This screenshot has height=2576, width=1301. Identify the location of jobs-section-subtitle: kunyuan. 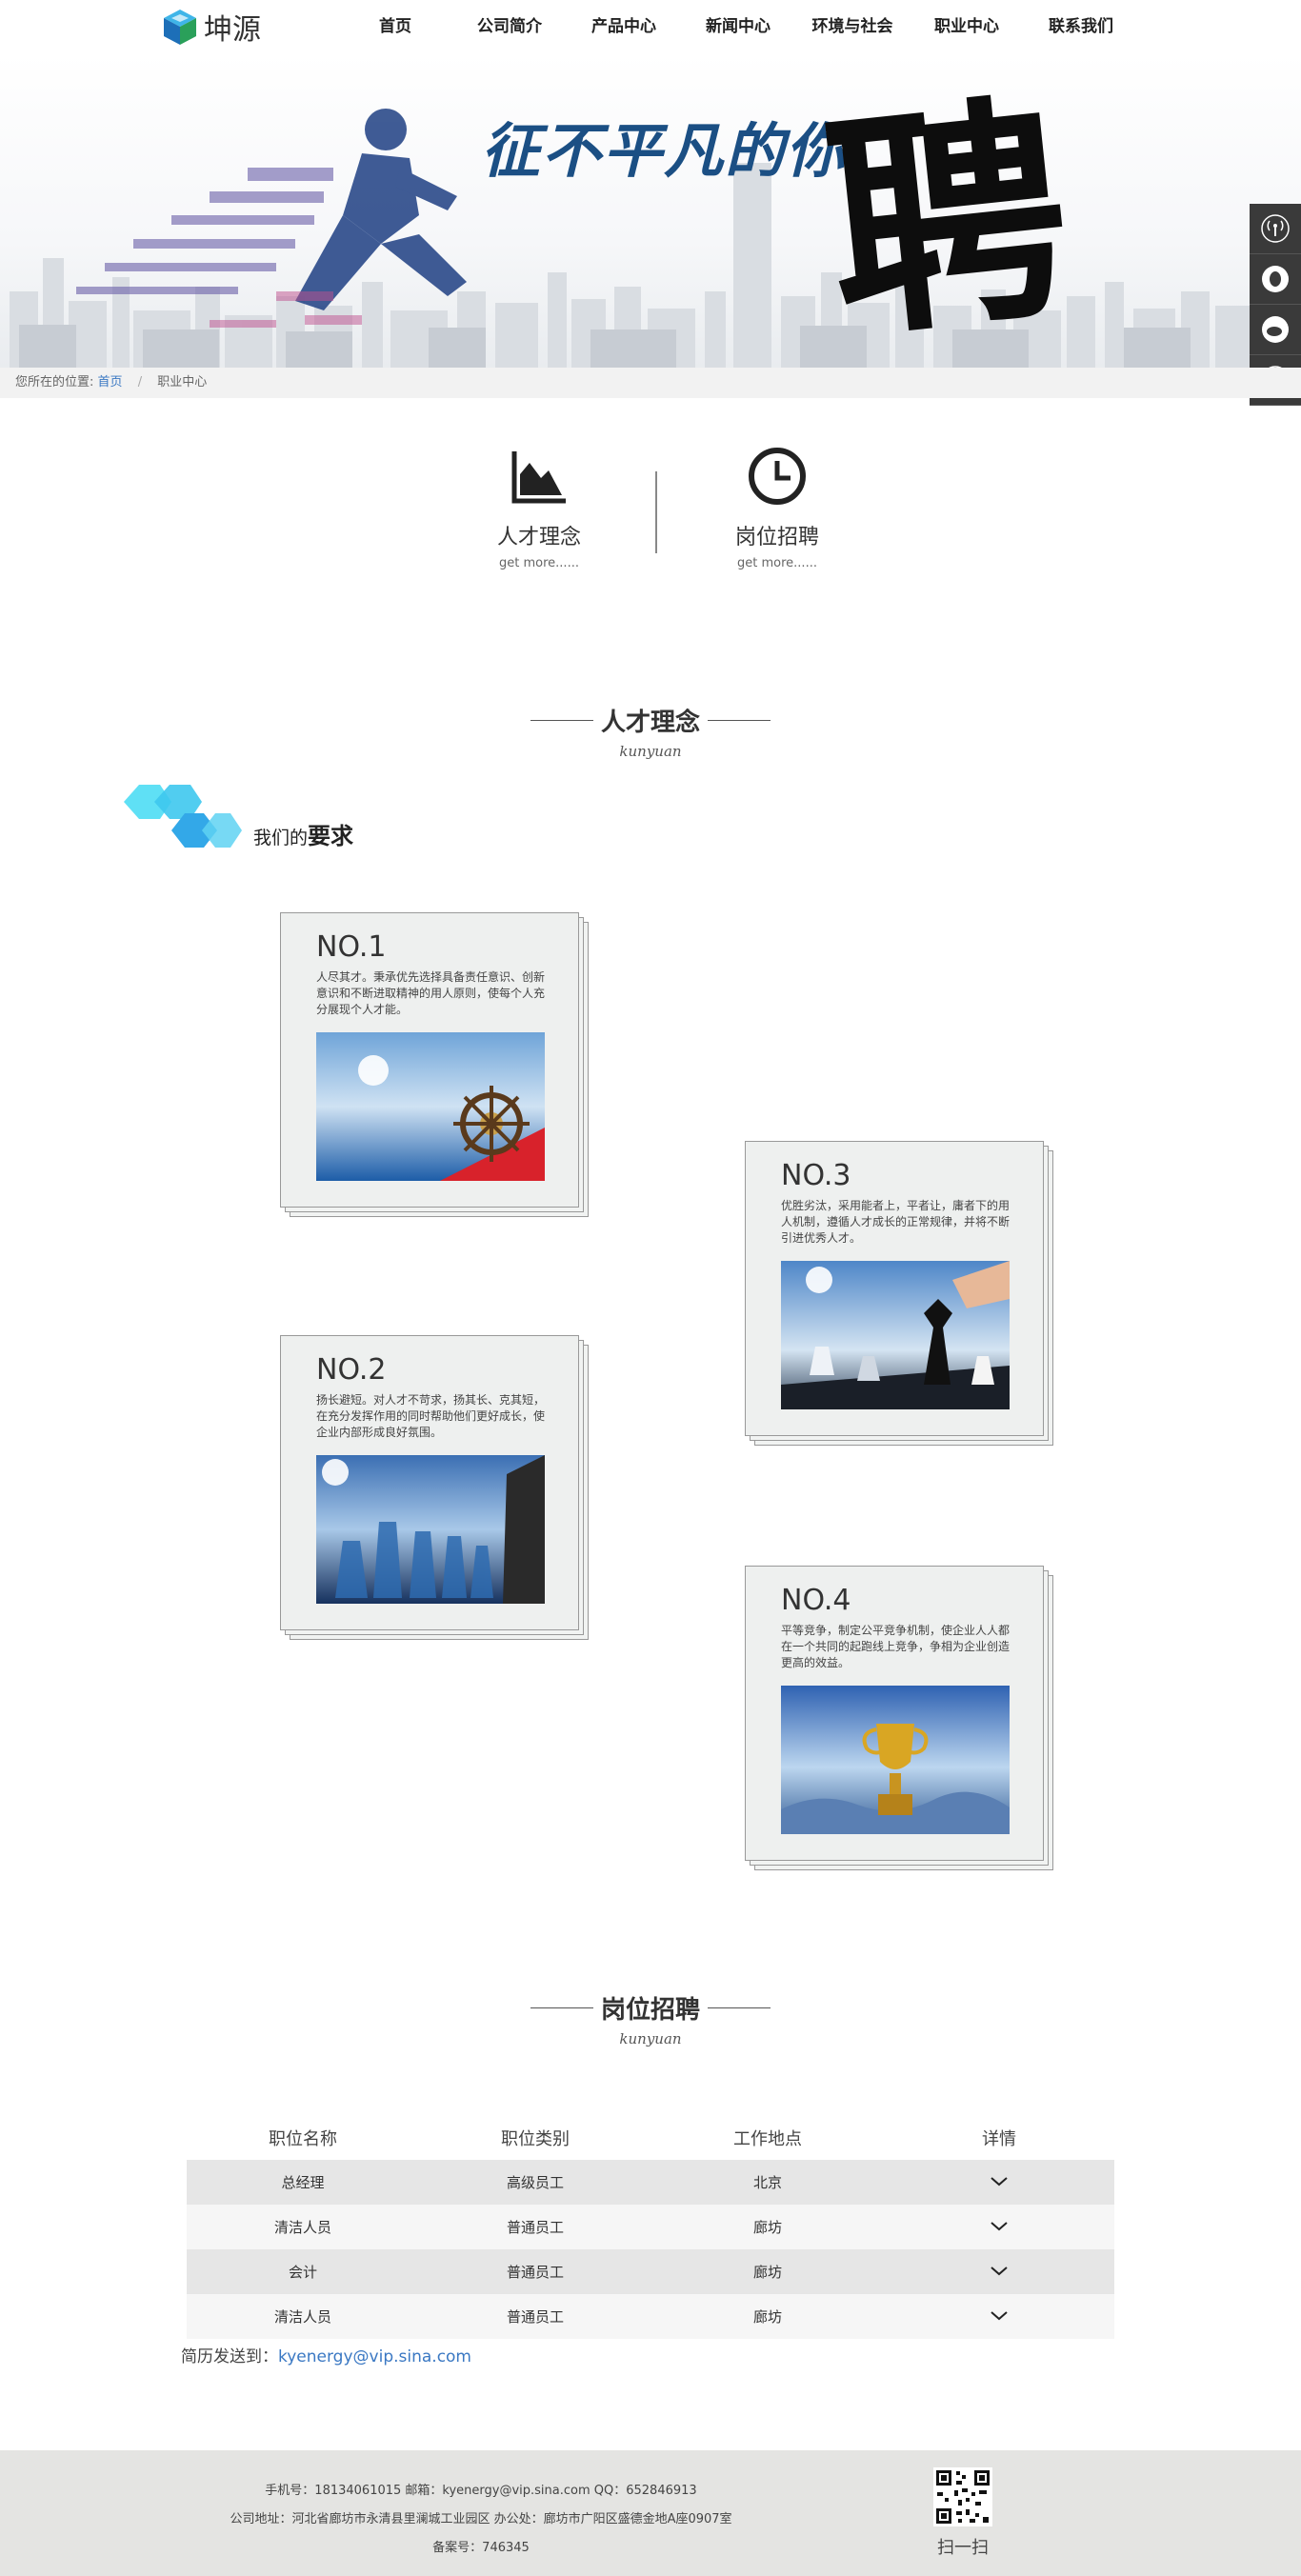
(650, 2038).